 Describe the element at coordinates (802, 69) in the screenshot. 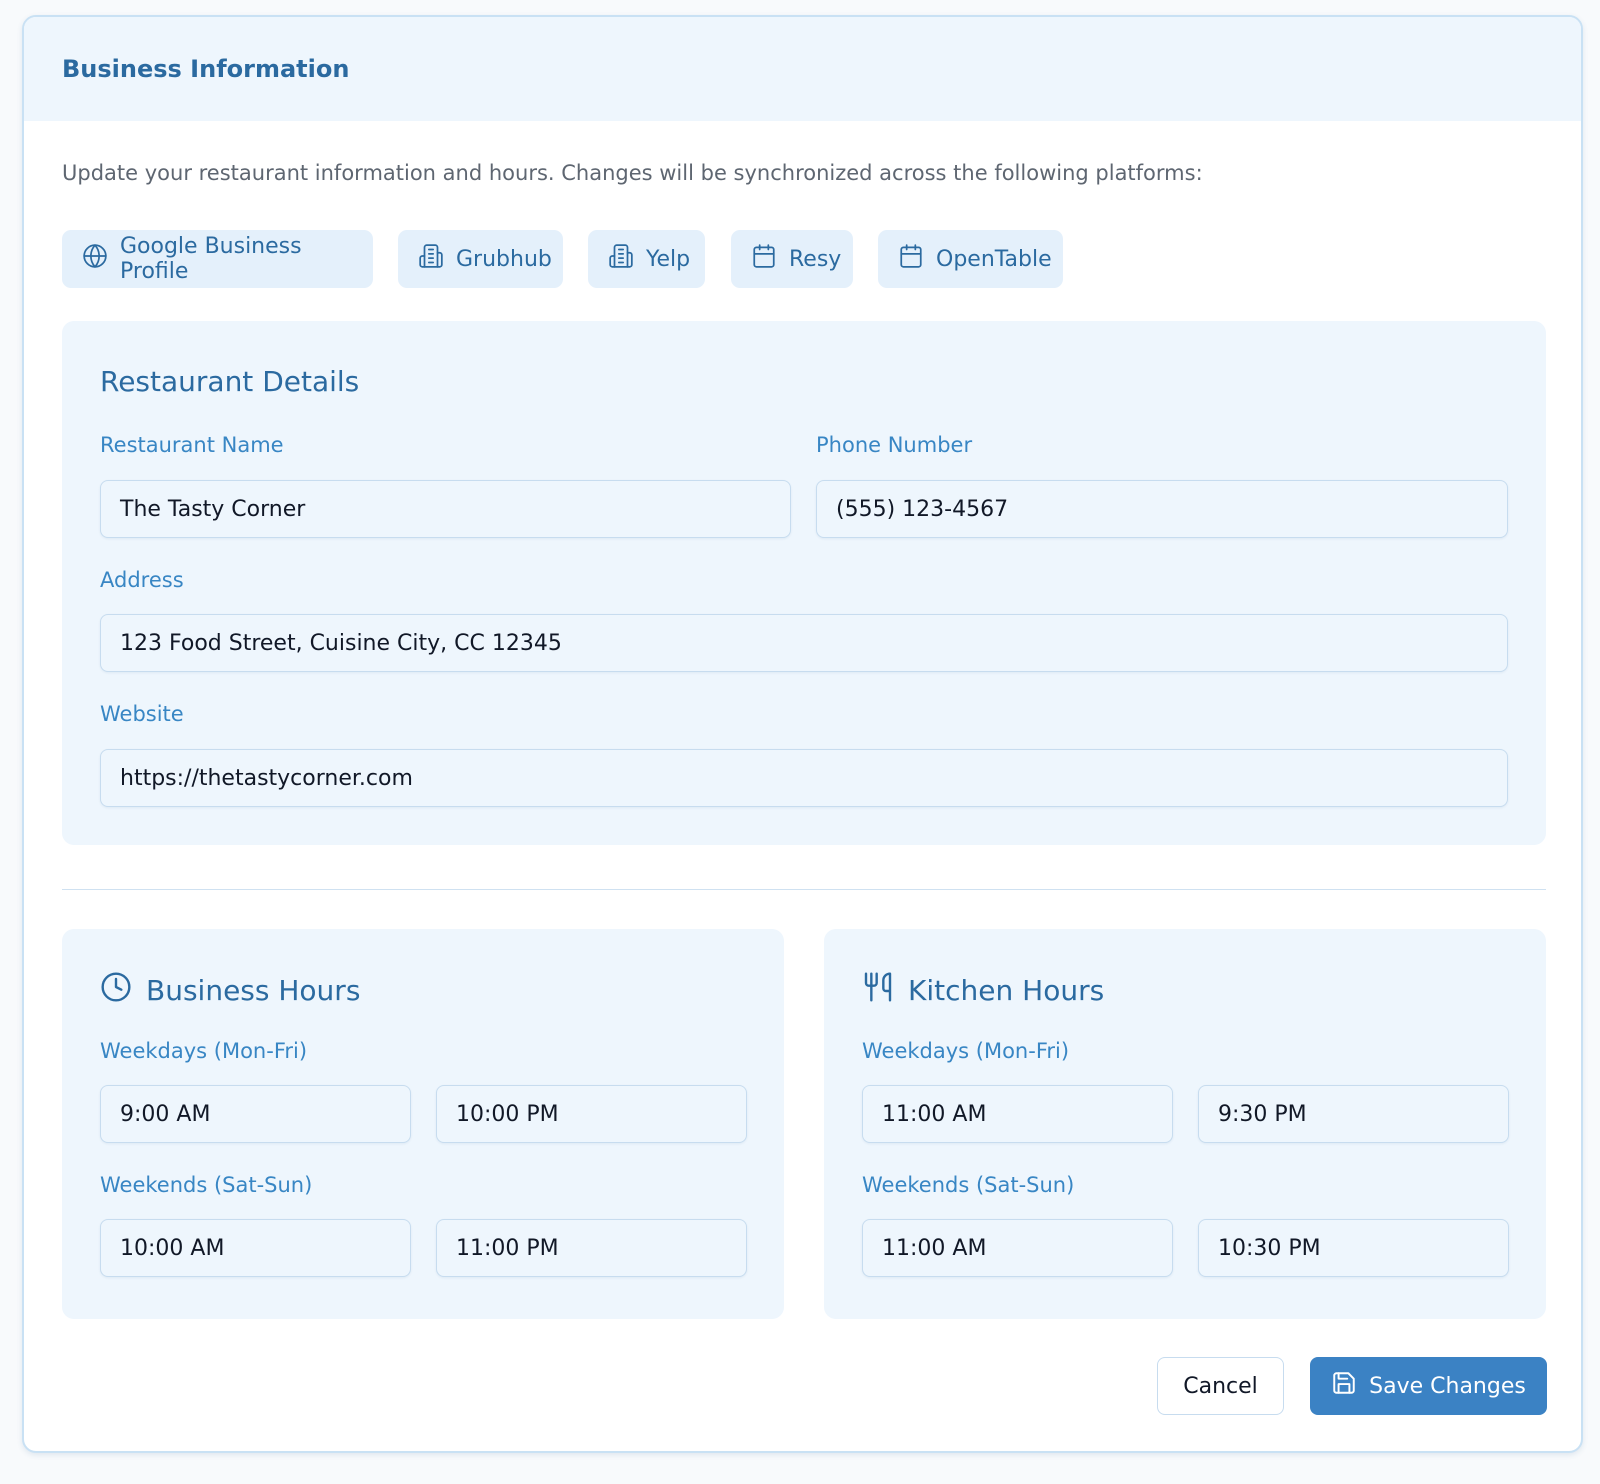

I see `card-header: Business Information` at that location.